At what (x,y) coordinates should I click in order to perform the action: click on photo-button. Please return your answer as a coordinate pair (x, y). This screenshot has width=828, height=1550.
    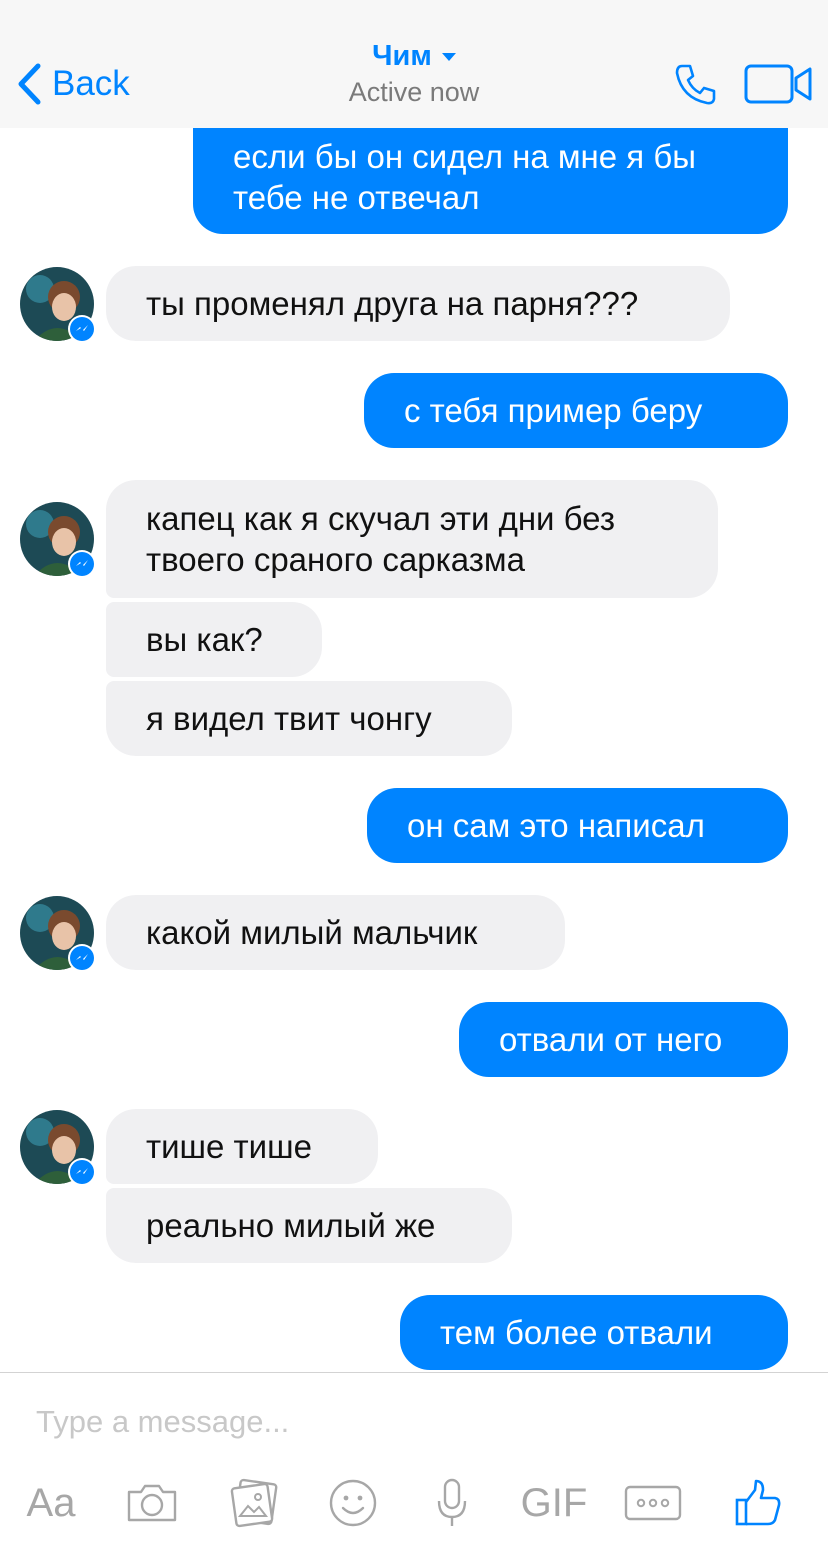
    Looking at the image, I should click on (254, 1503).